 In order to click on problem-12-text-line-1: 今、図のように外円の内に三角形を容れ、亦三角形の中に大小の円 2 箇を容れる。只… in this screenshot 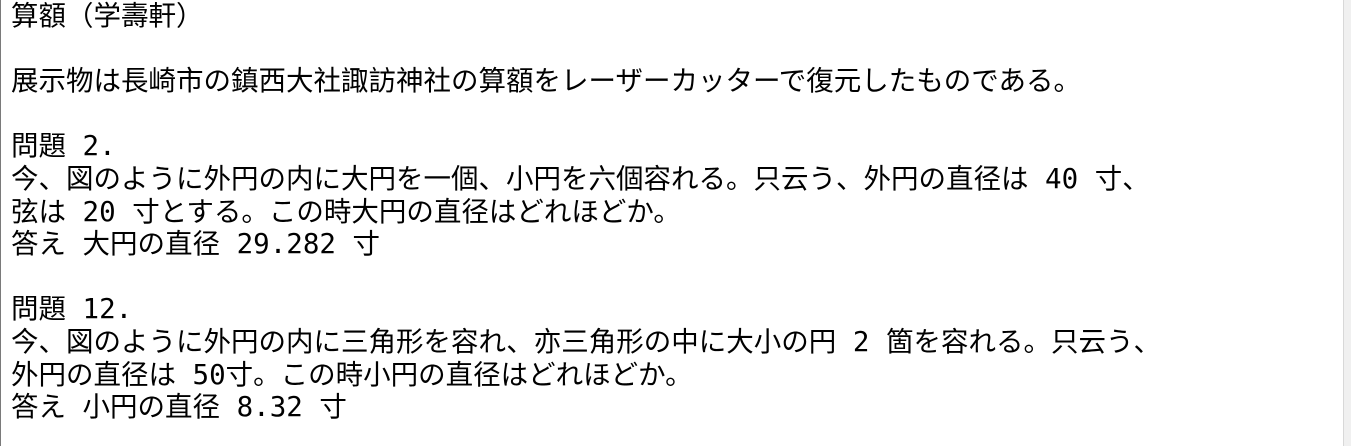, I will do `click(586, 341)`.